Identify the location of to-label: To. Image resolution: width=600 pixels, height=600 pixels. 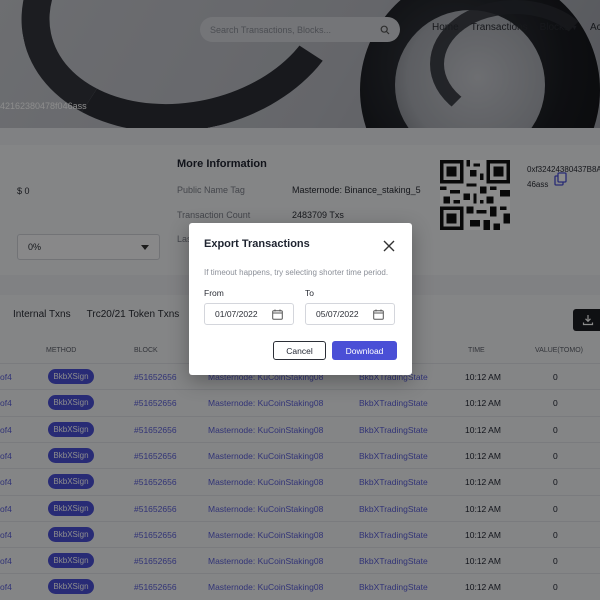
(309, 293).